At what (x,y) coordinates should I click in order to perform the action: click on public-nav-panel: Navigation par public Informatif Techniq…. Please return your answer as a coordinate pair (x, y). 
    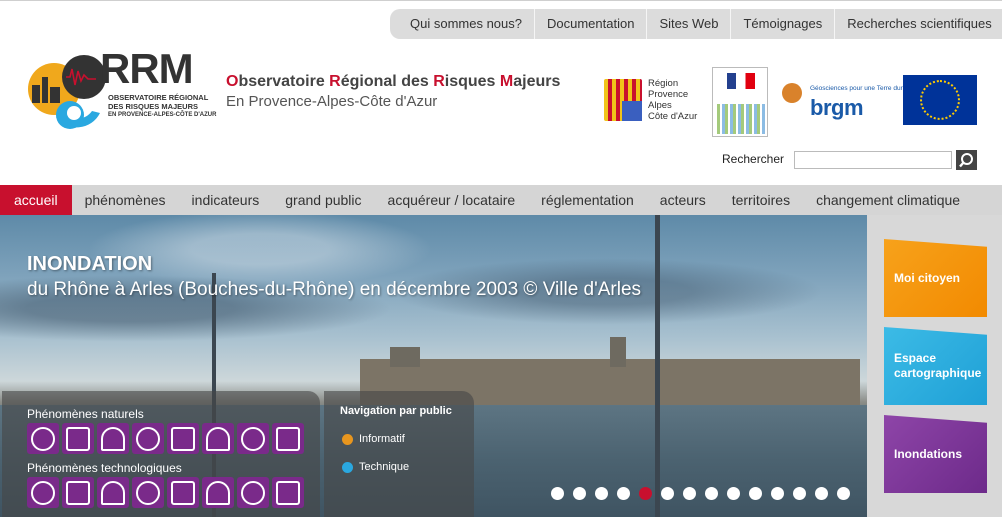
    Looking at the image, I should click on (399, 454).